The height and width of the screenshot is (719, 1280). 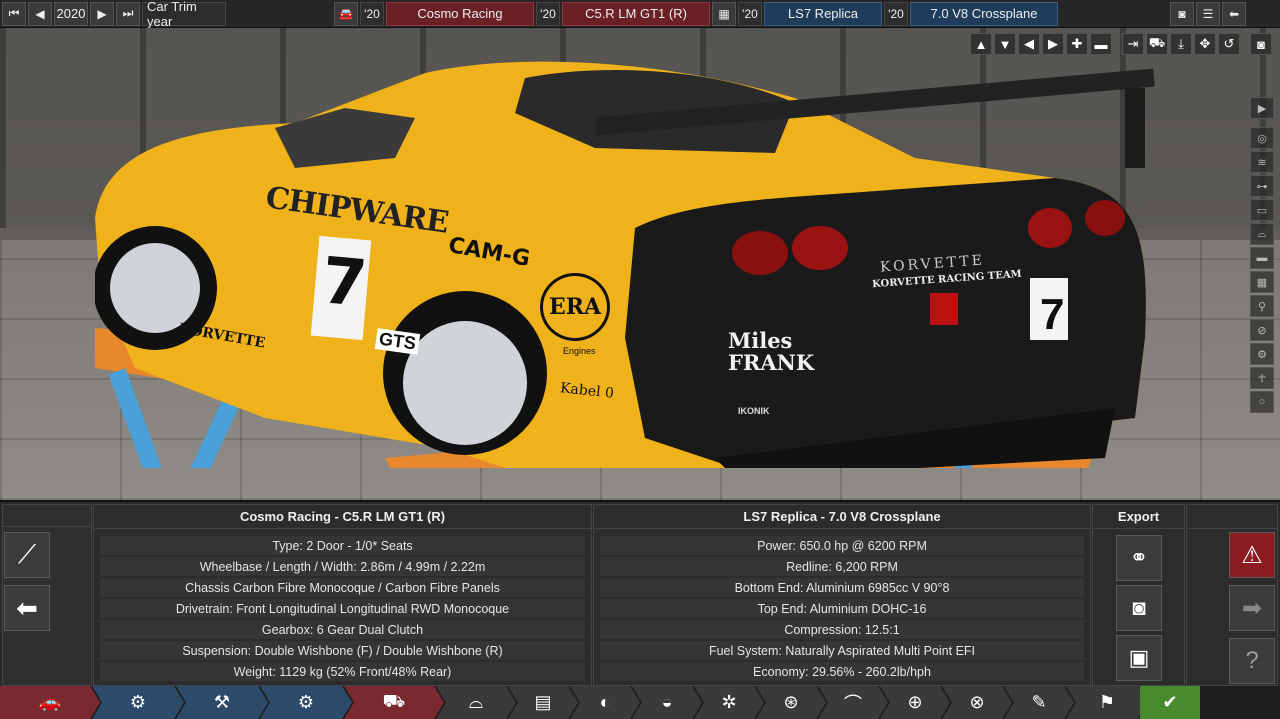 What do you see at coordinates (1053, 44) in the screenshot?
I see `camera-right-icon: ▶` at bounding box center [1053, 44].